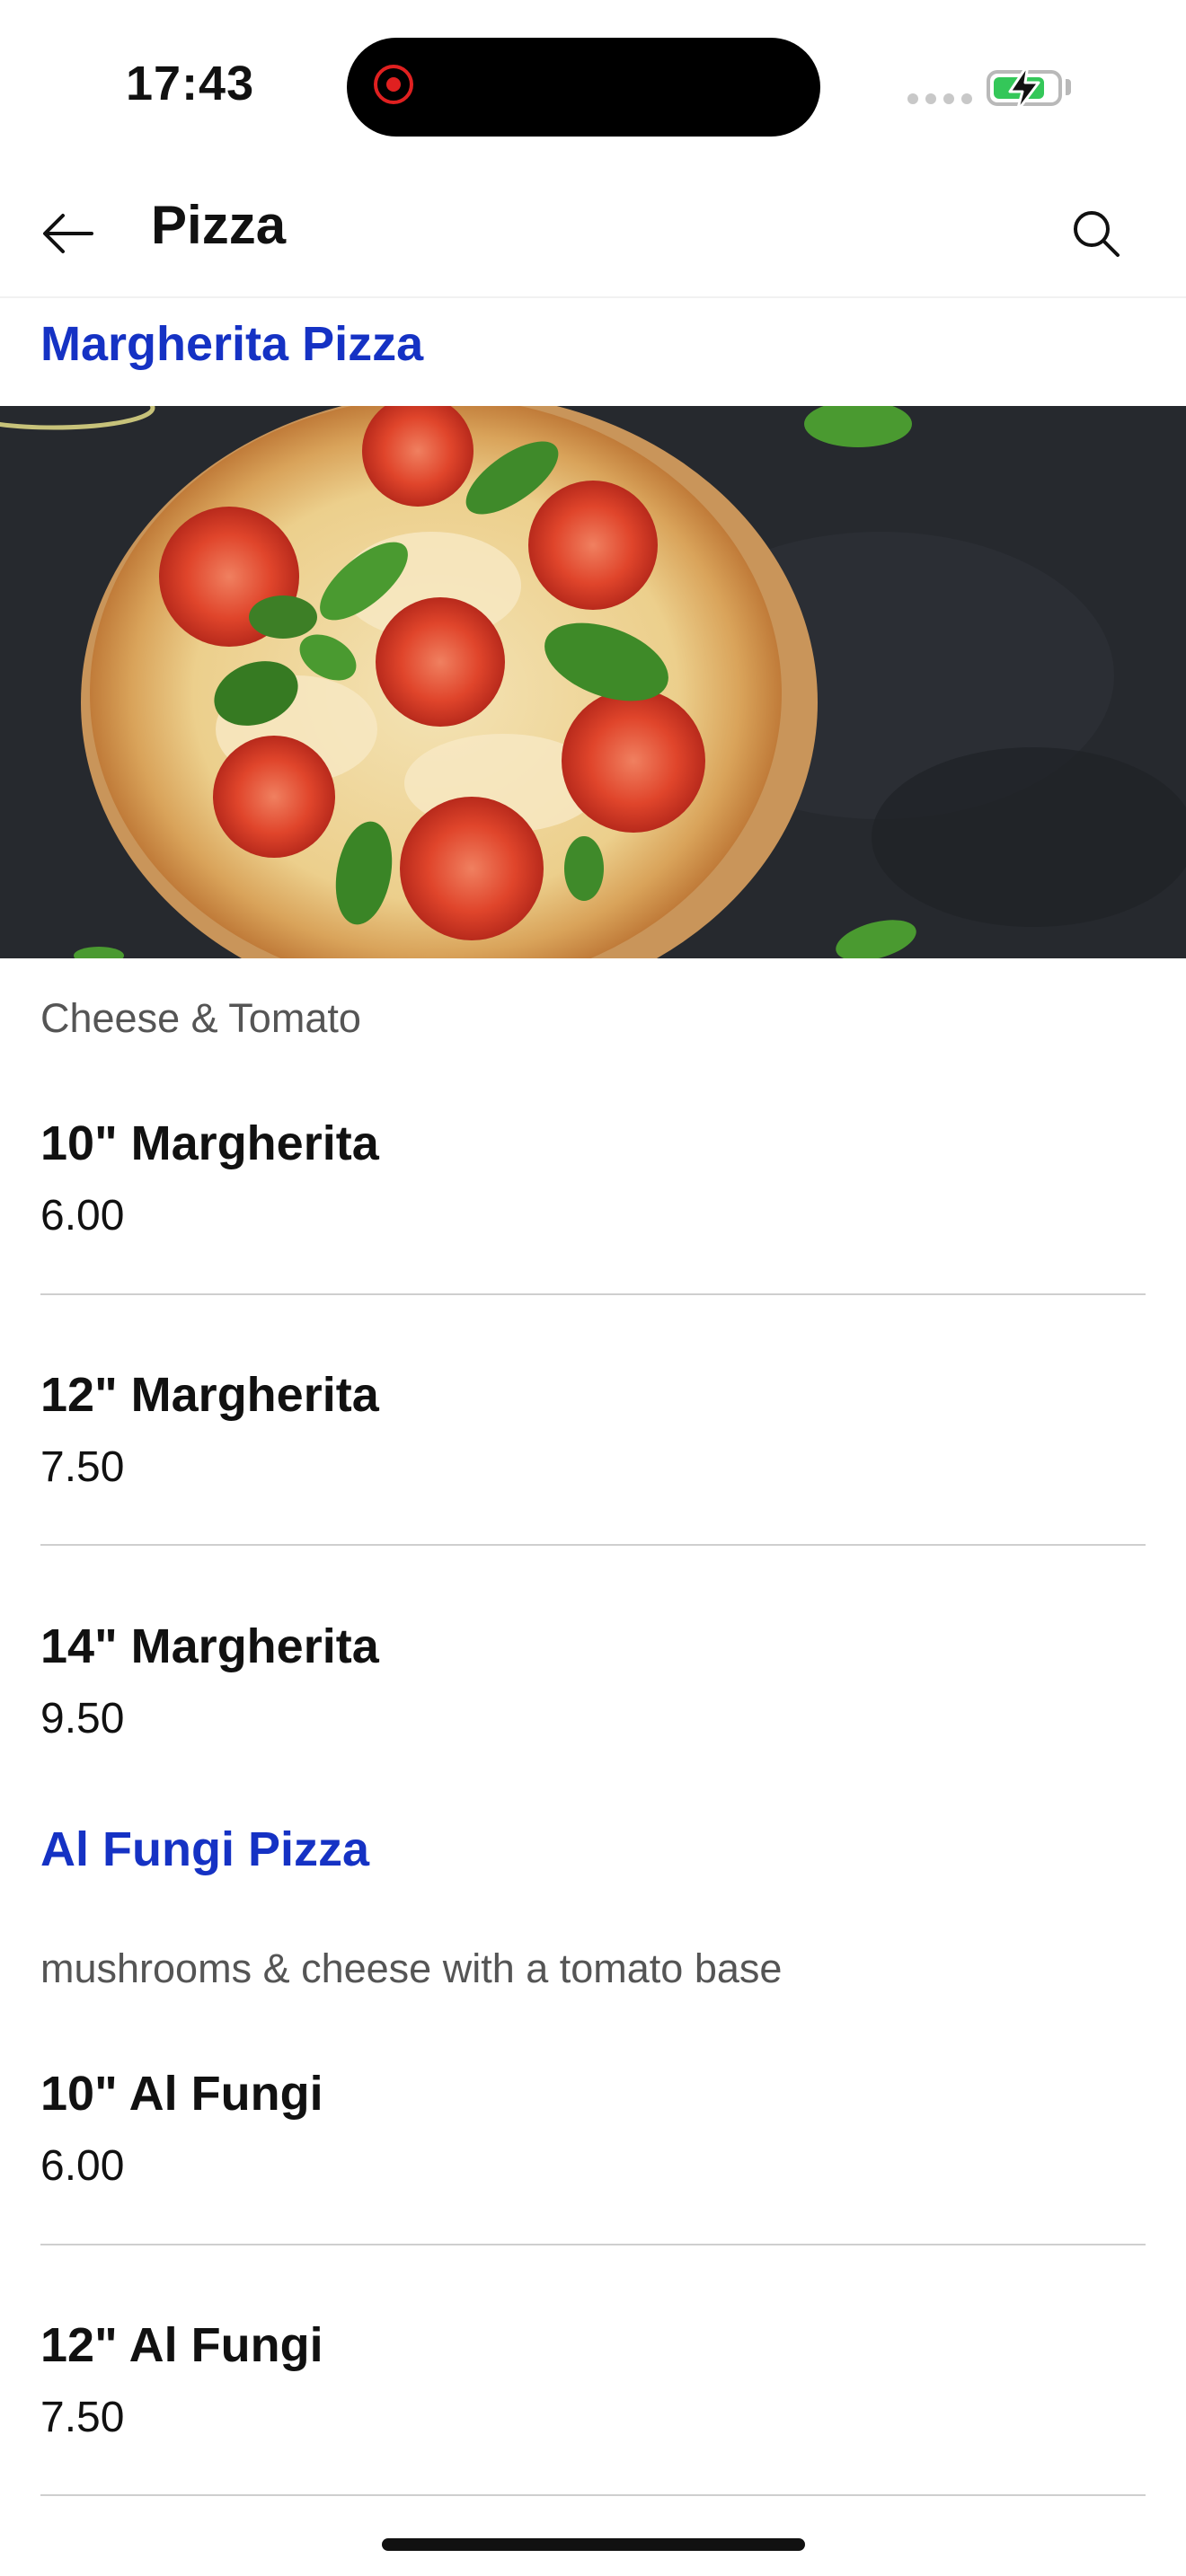 This screenshot has height=2576, width=1186. I want to click on search-icon, so click(1097, 234).